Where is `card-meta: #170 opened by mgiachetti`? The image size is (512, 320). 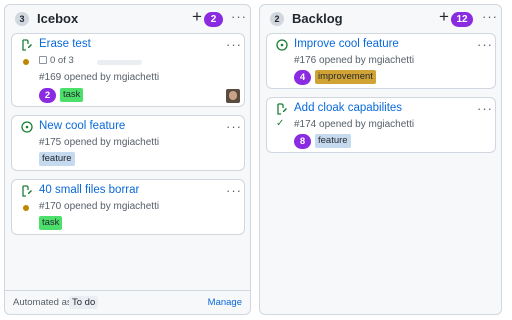
card-meta: #170 opened by mgiachetti is located at coordinates (99, 206).